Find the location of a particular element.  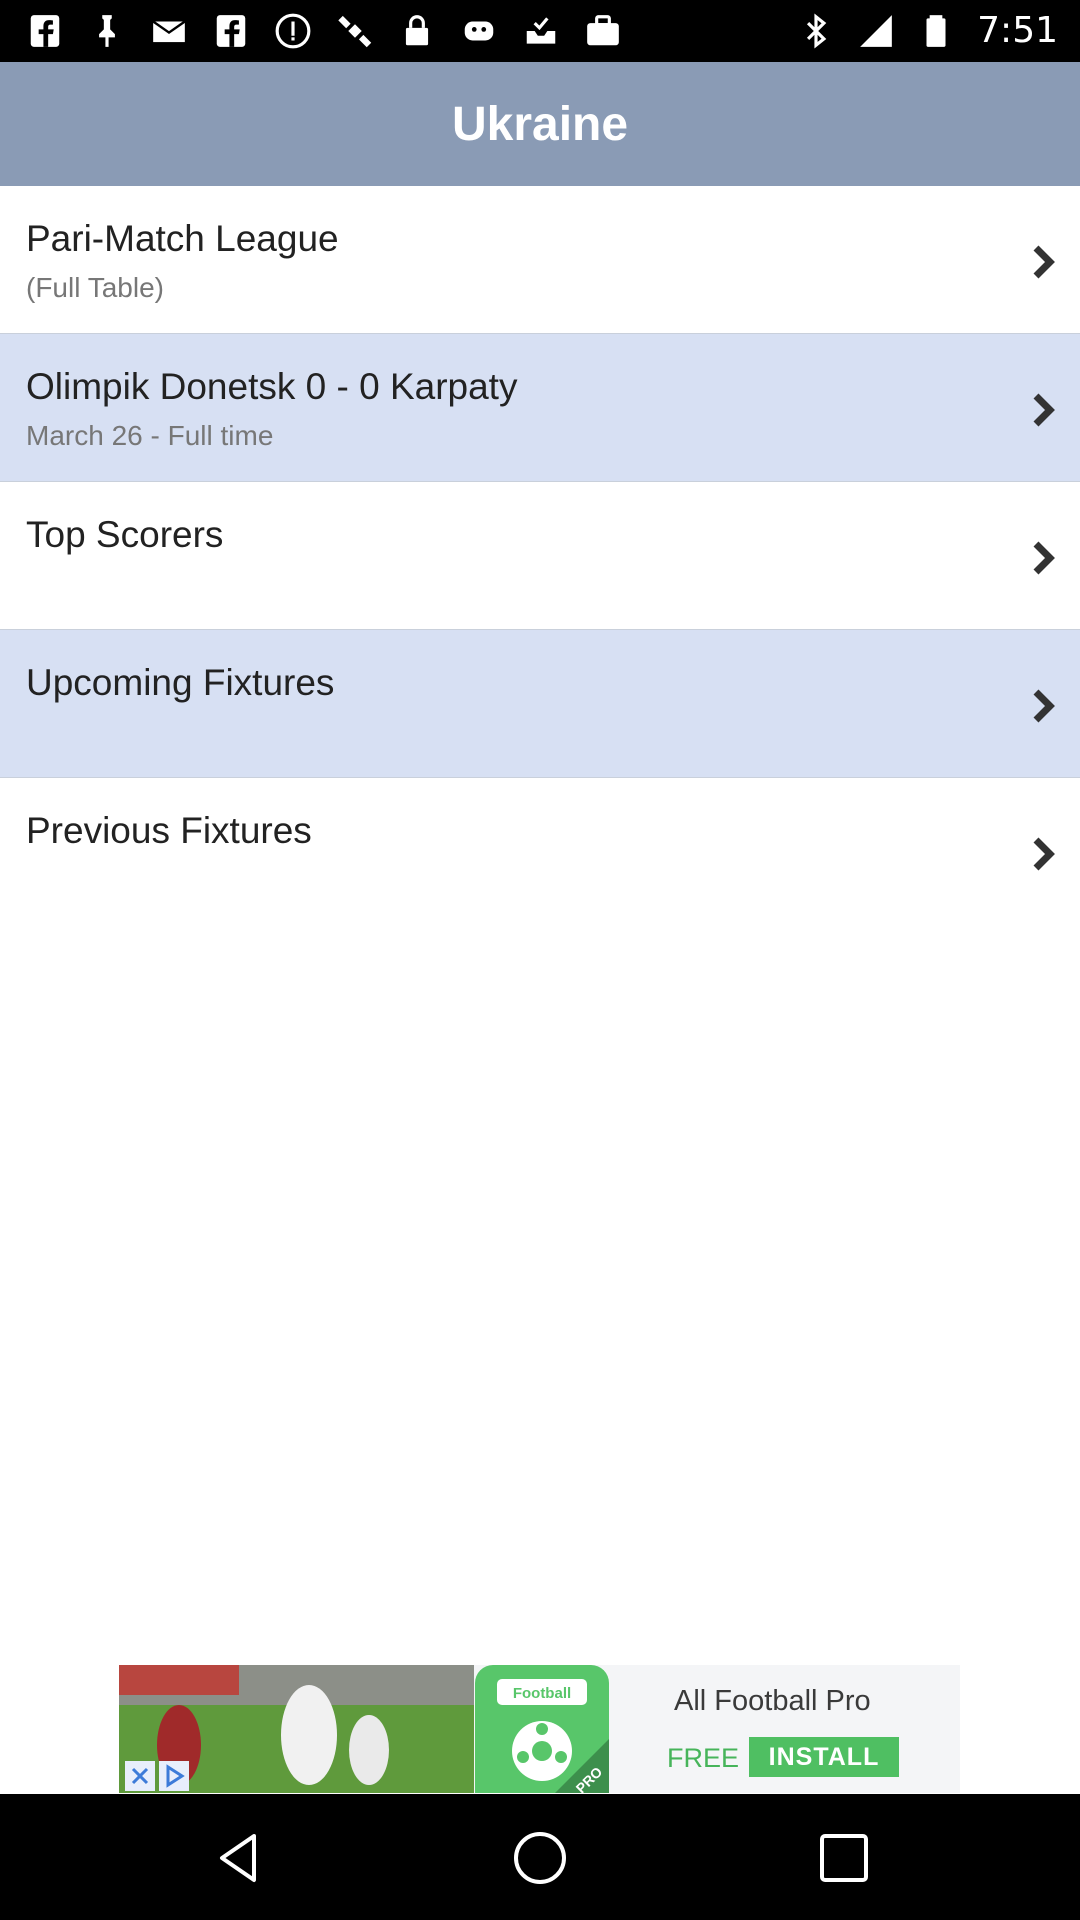

satellite-icon is located at coordinates (355, 31).